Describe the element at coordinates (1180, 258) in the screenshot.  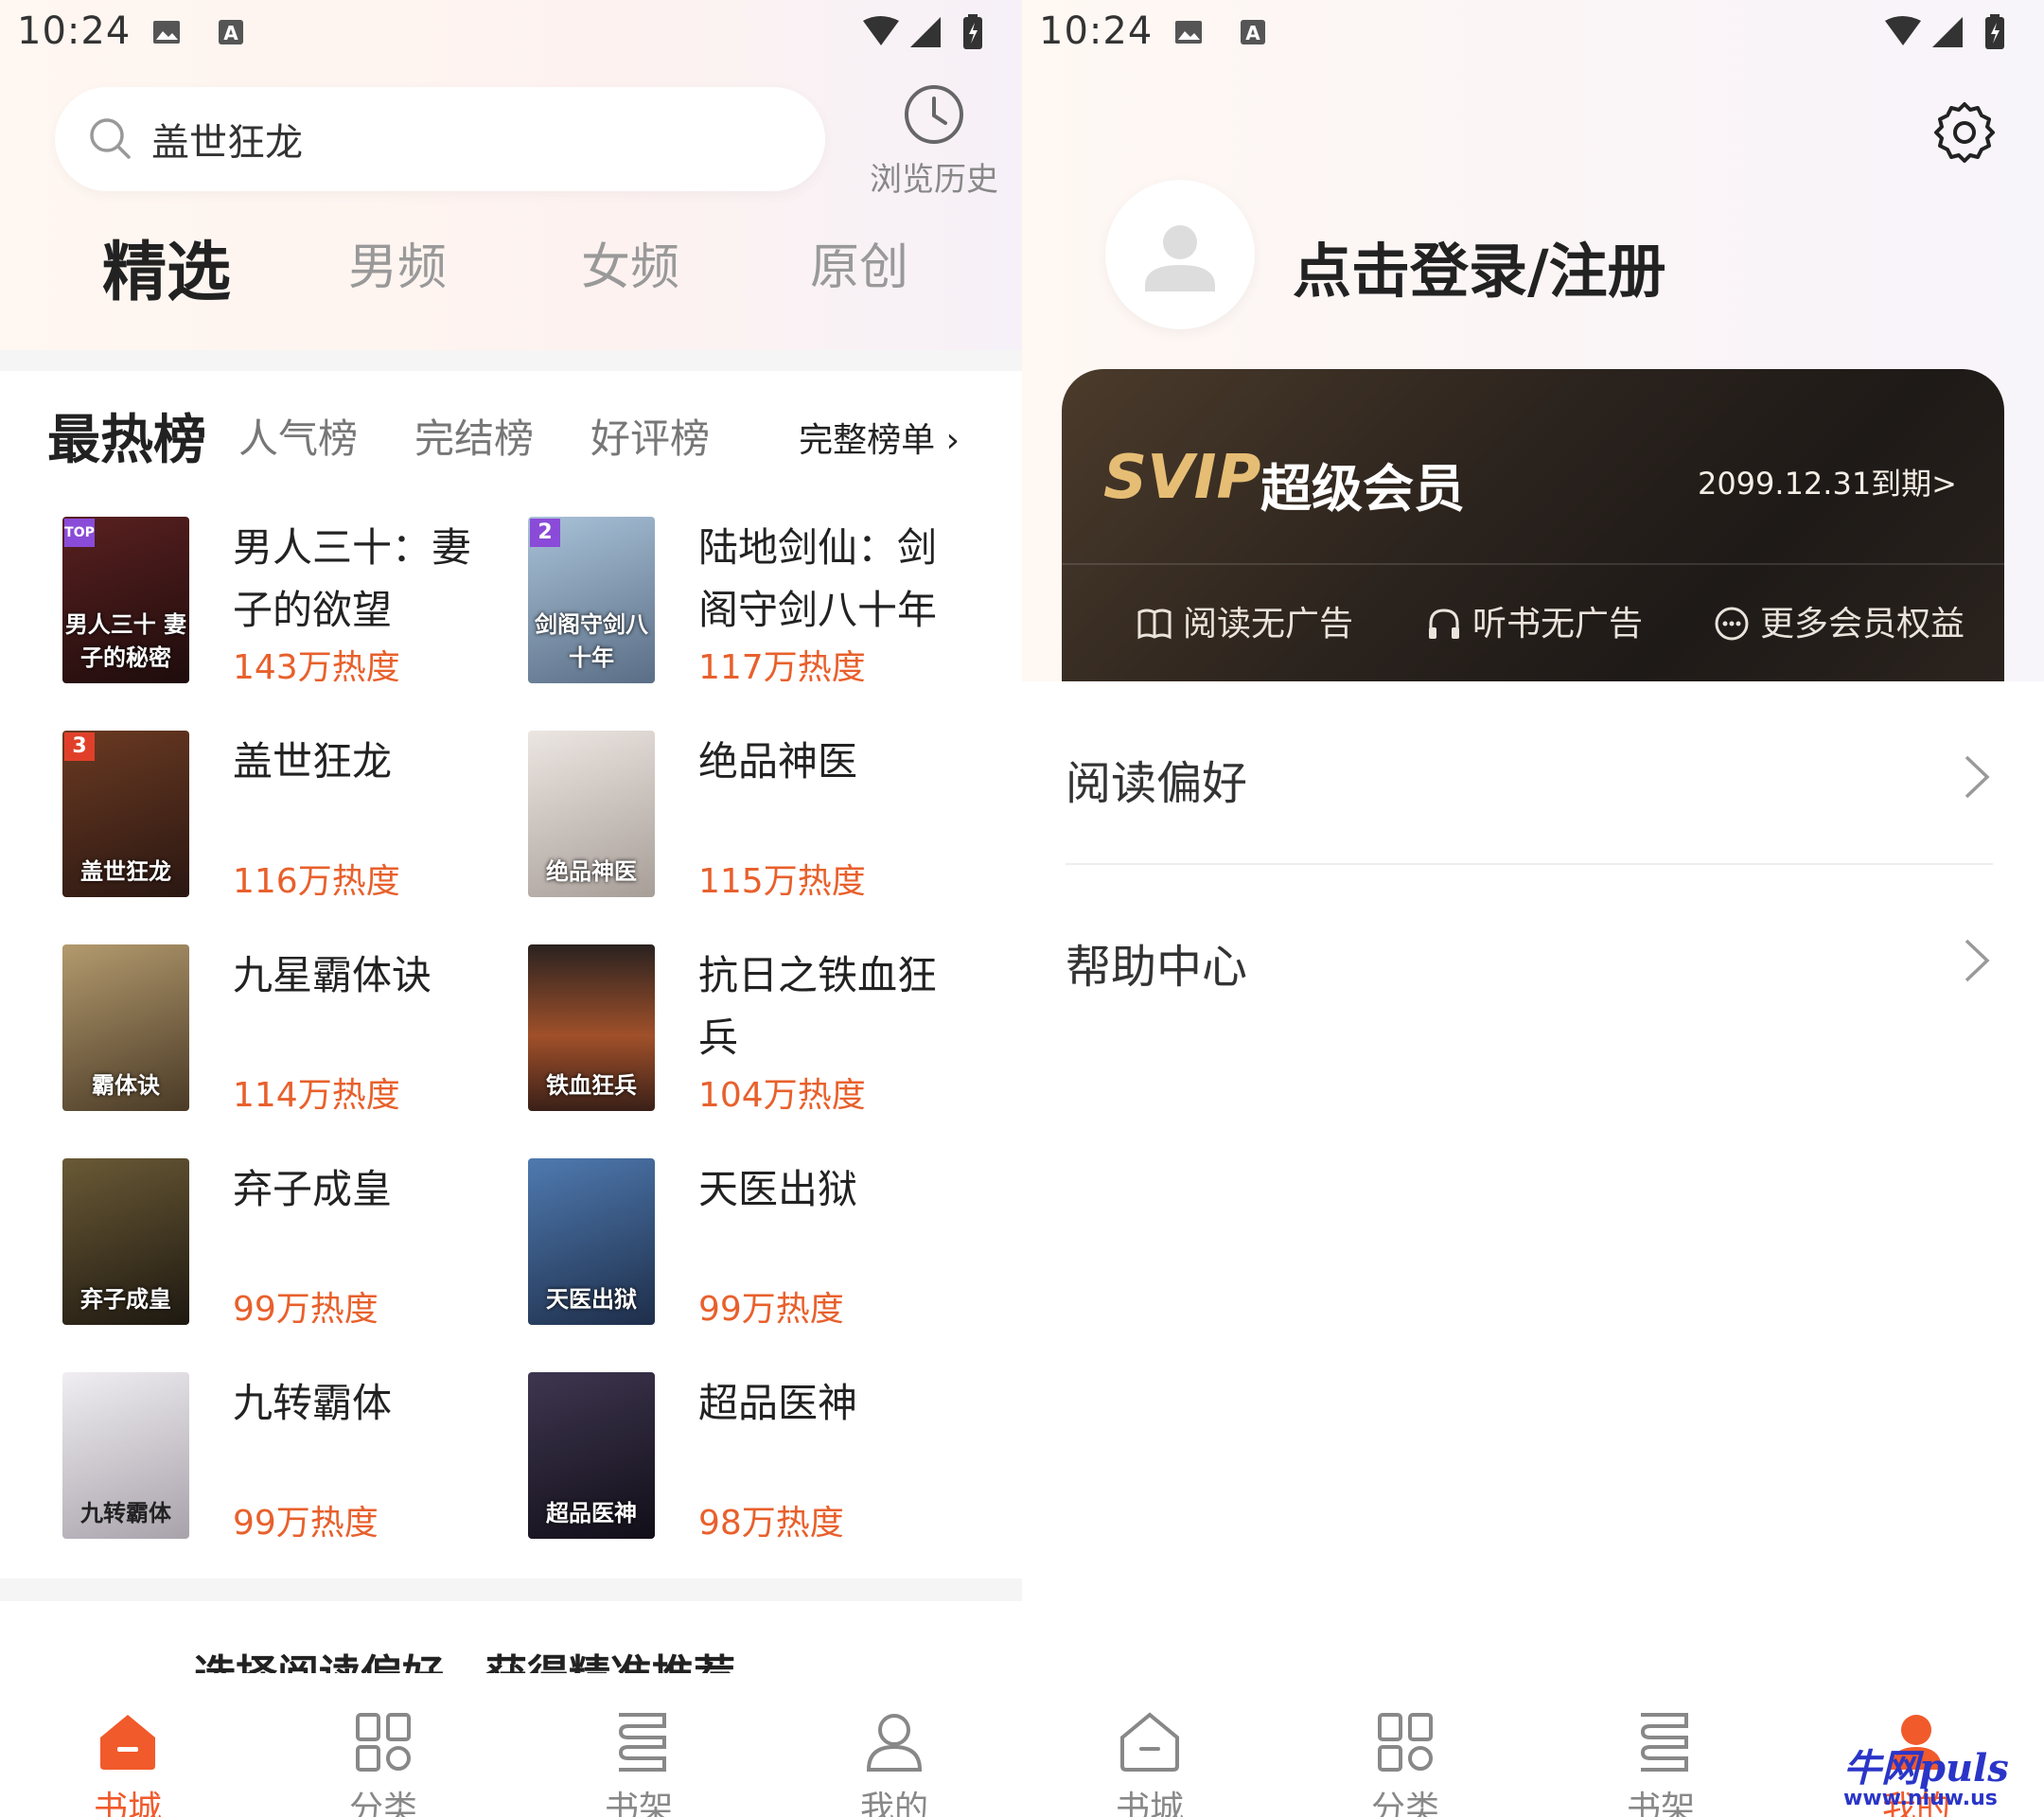
I see `default-avatar-icon` at that location.